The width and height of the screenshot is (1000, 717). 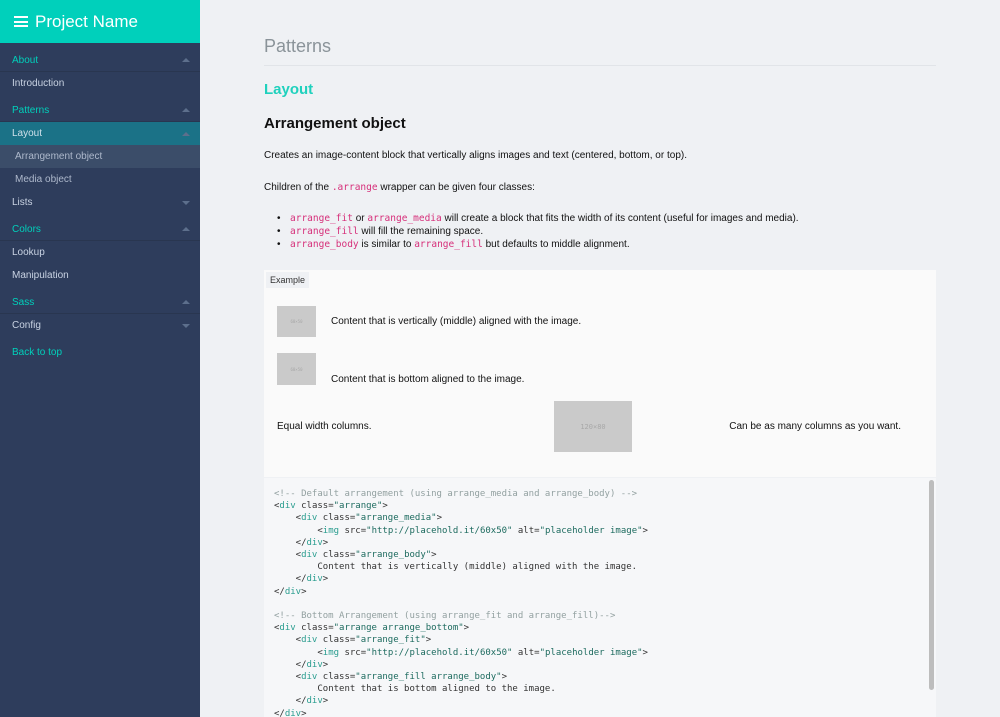 I want to click on brand-header: Project Name, so click(x=100, y=21).